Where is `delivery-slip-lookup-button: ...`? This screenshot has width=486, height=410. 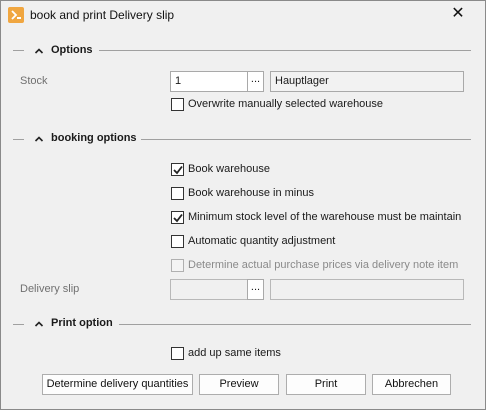 delivery-slip-lookup-button: ... is located at coordinates (255, 289).